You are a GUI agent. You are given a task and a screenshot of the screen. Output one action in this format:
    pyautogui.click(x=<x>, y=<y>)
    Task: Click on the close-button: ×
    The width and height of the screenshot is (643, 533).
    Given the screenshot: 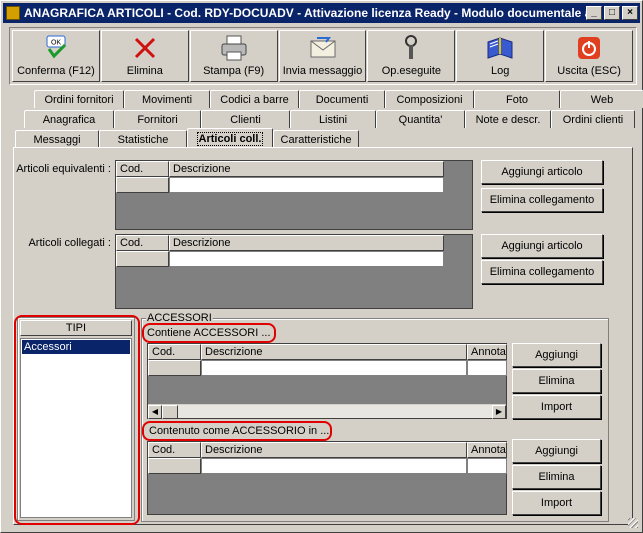 What is the action you would take?
    pyautogui.click(x=630, y=13)
    